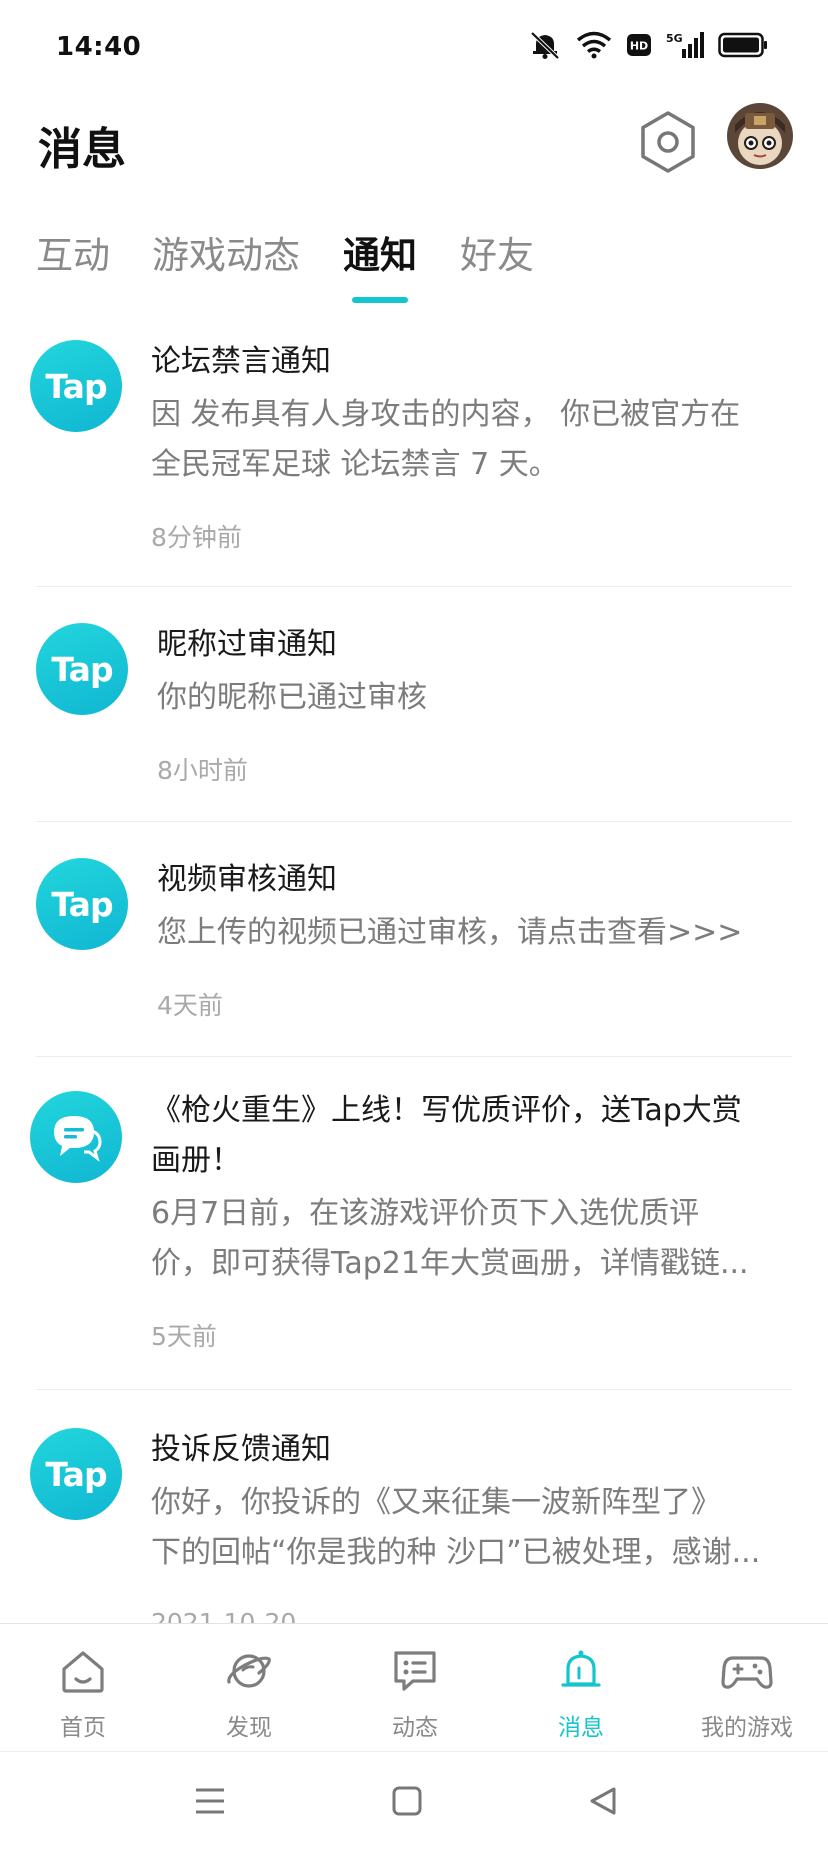 This screenshot has height=1851, width=828. Describe the element at coordinates (99, 47) in the screenshot. I see `status-time: 14:40` at that location.